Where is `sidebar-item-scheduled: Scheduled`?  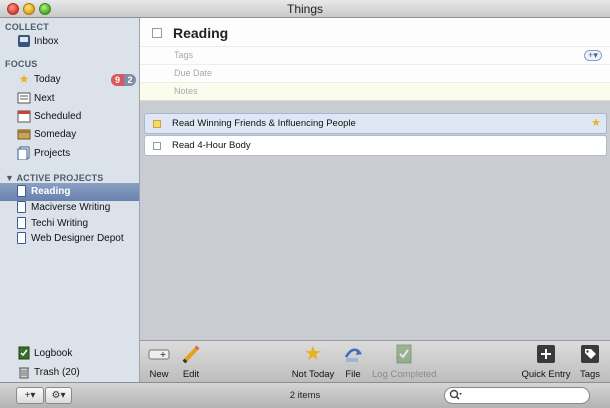
sidebar-item-scheduled: Scheduled is located at coordinates (69, 117).